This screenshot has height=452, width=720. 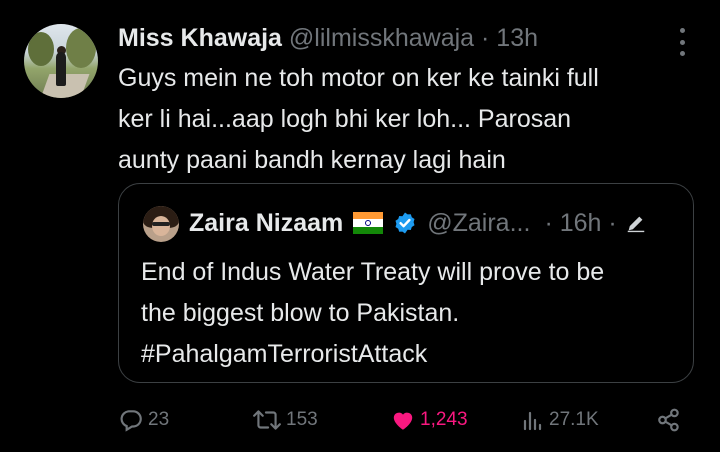 I want to click on author-handle: @lilmisskhawaja, so click(x=381, y=38).